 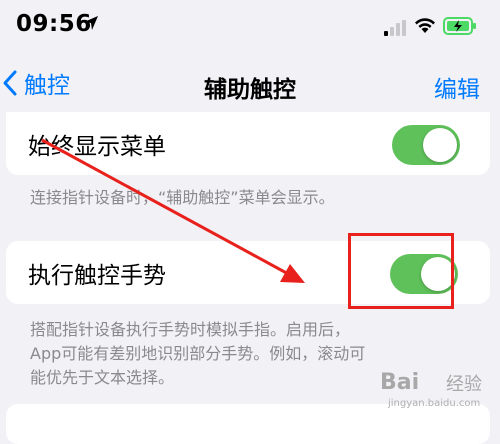 What do you see at coordinates (400, 382) in the screenshot?
I see `watermark-logo: Bai` at bounding box center [400, 382].